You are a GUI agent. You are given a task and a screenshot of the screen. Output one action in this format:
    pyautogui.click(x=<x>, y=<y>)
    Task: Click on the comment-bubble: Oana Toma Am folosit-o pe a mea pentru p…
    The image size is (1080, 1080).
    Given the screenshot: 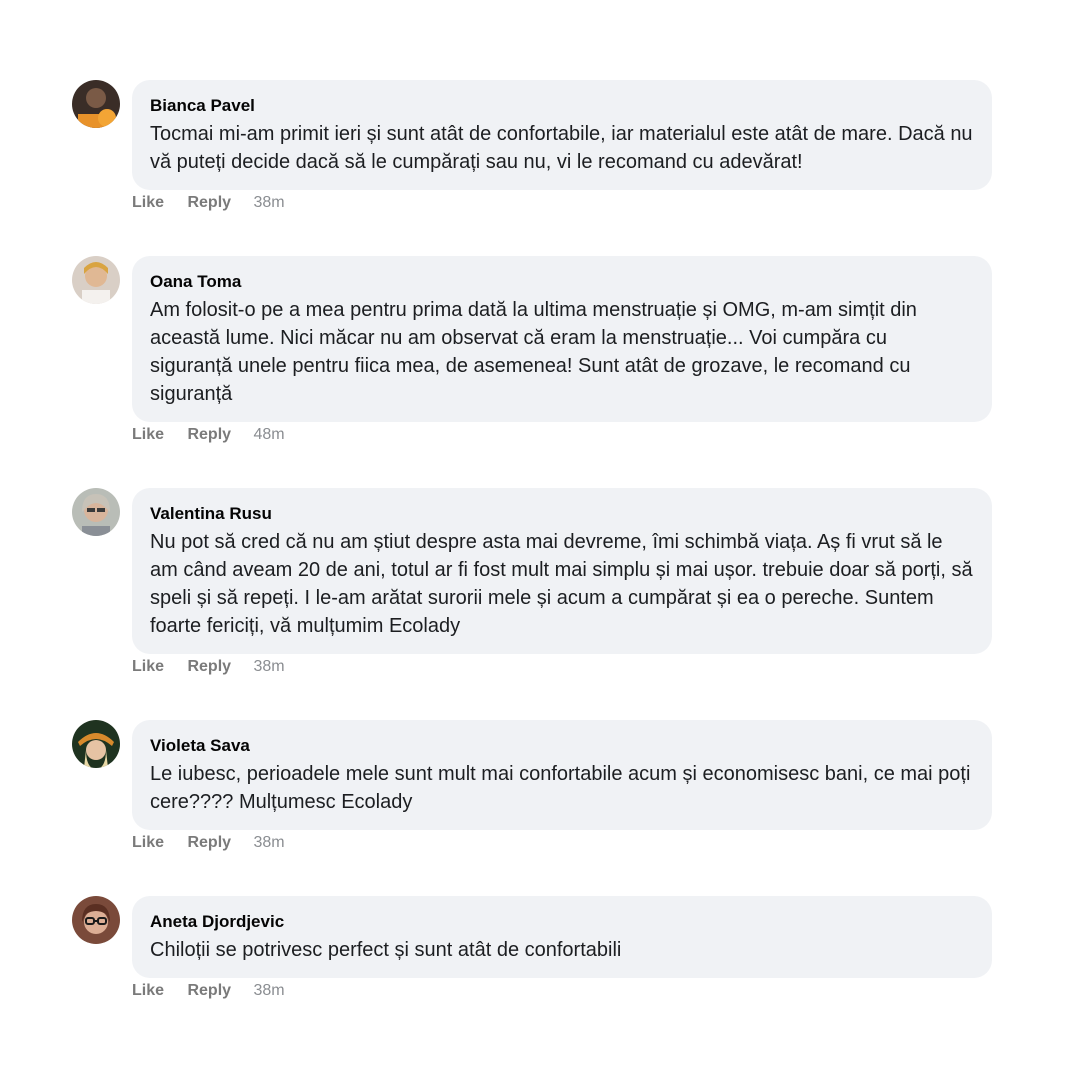 What is the action you would take?
    pyautogui.click(x=562, y=339)
    